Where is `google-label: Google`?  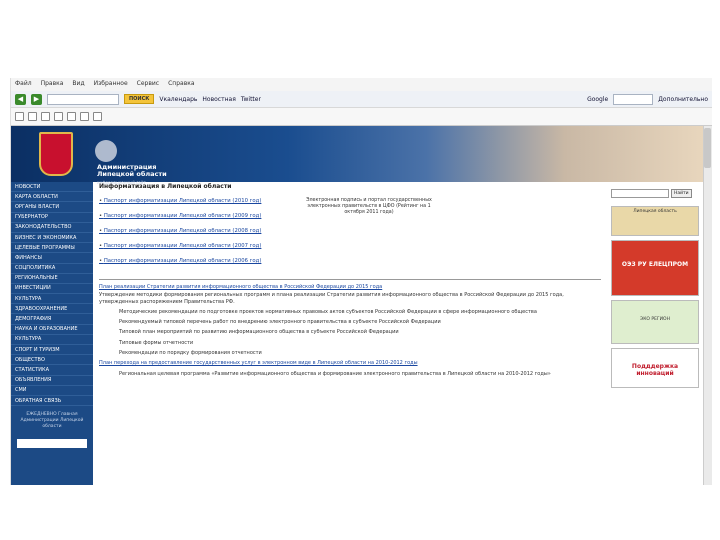 google-label: Google is located at coordinates (598, 99).